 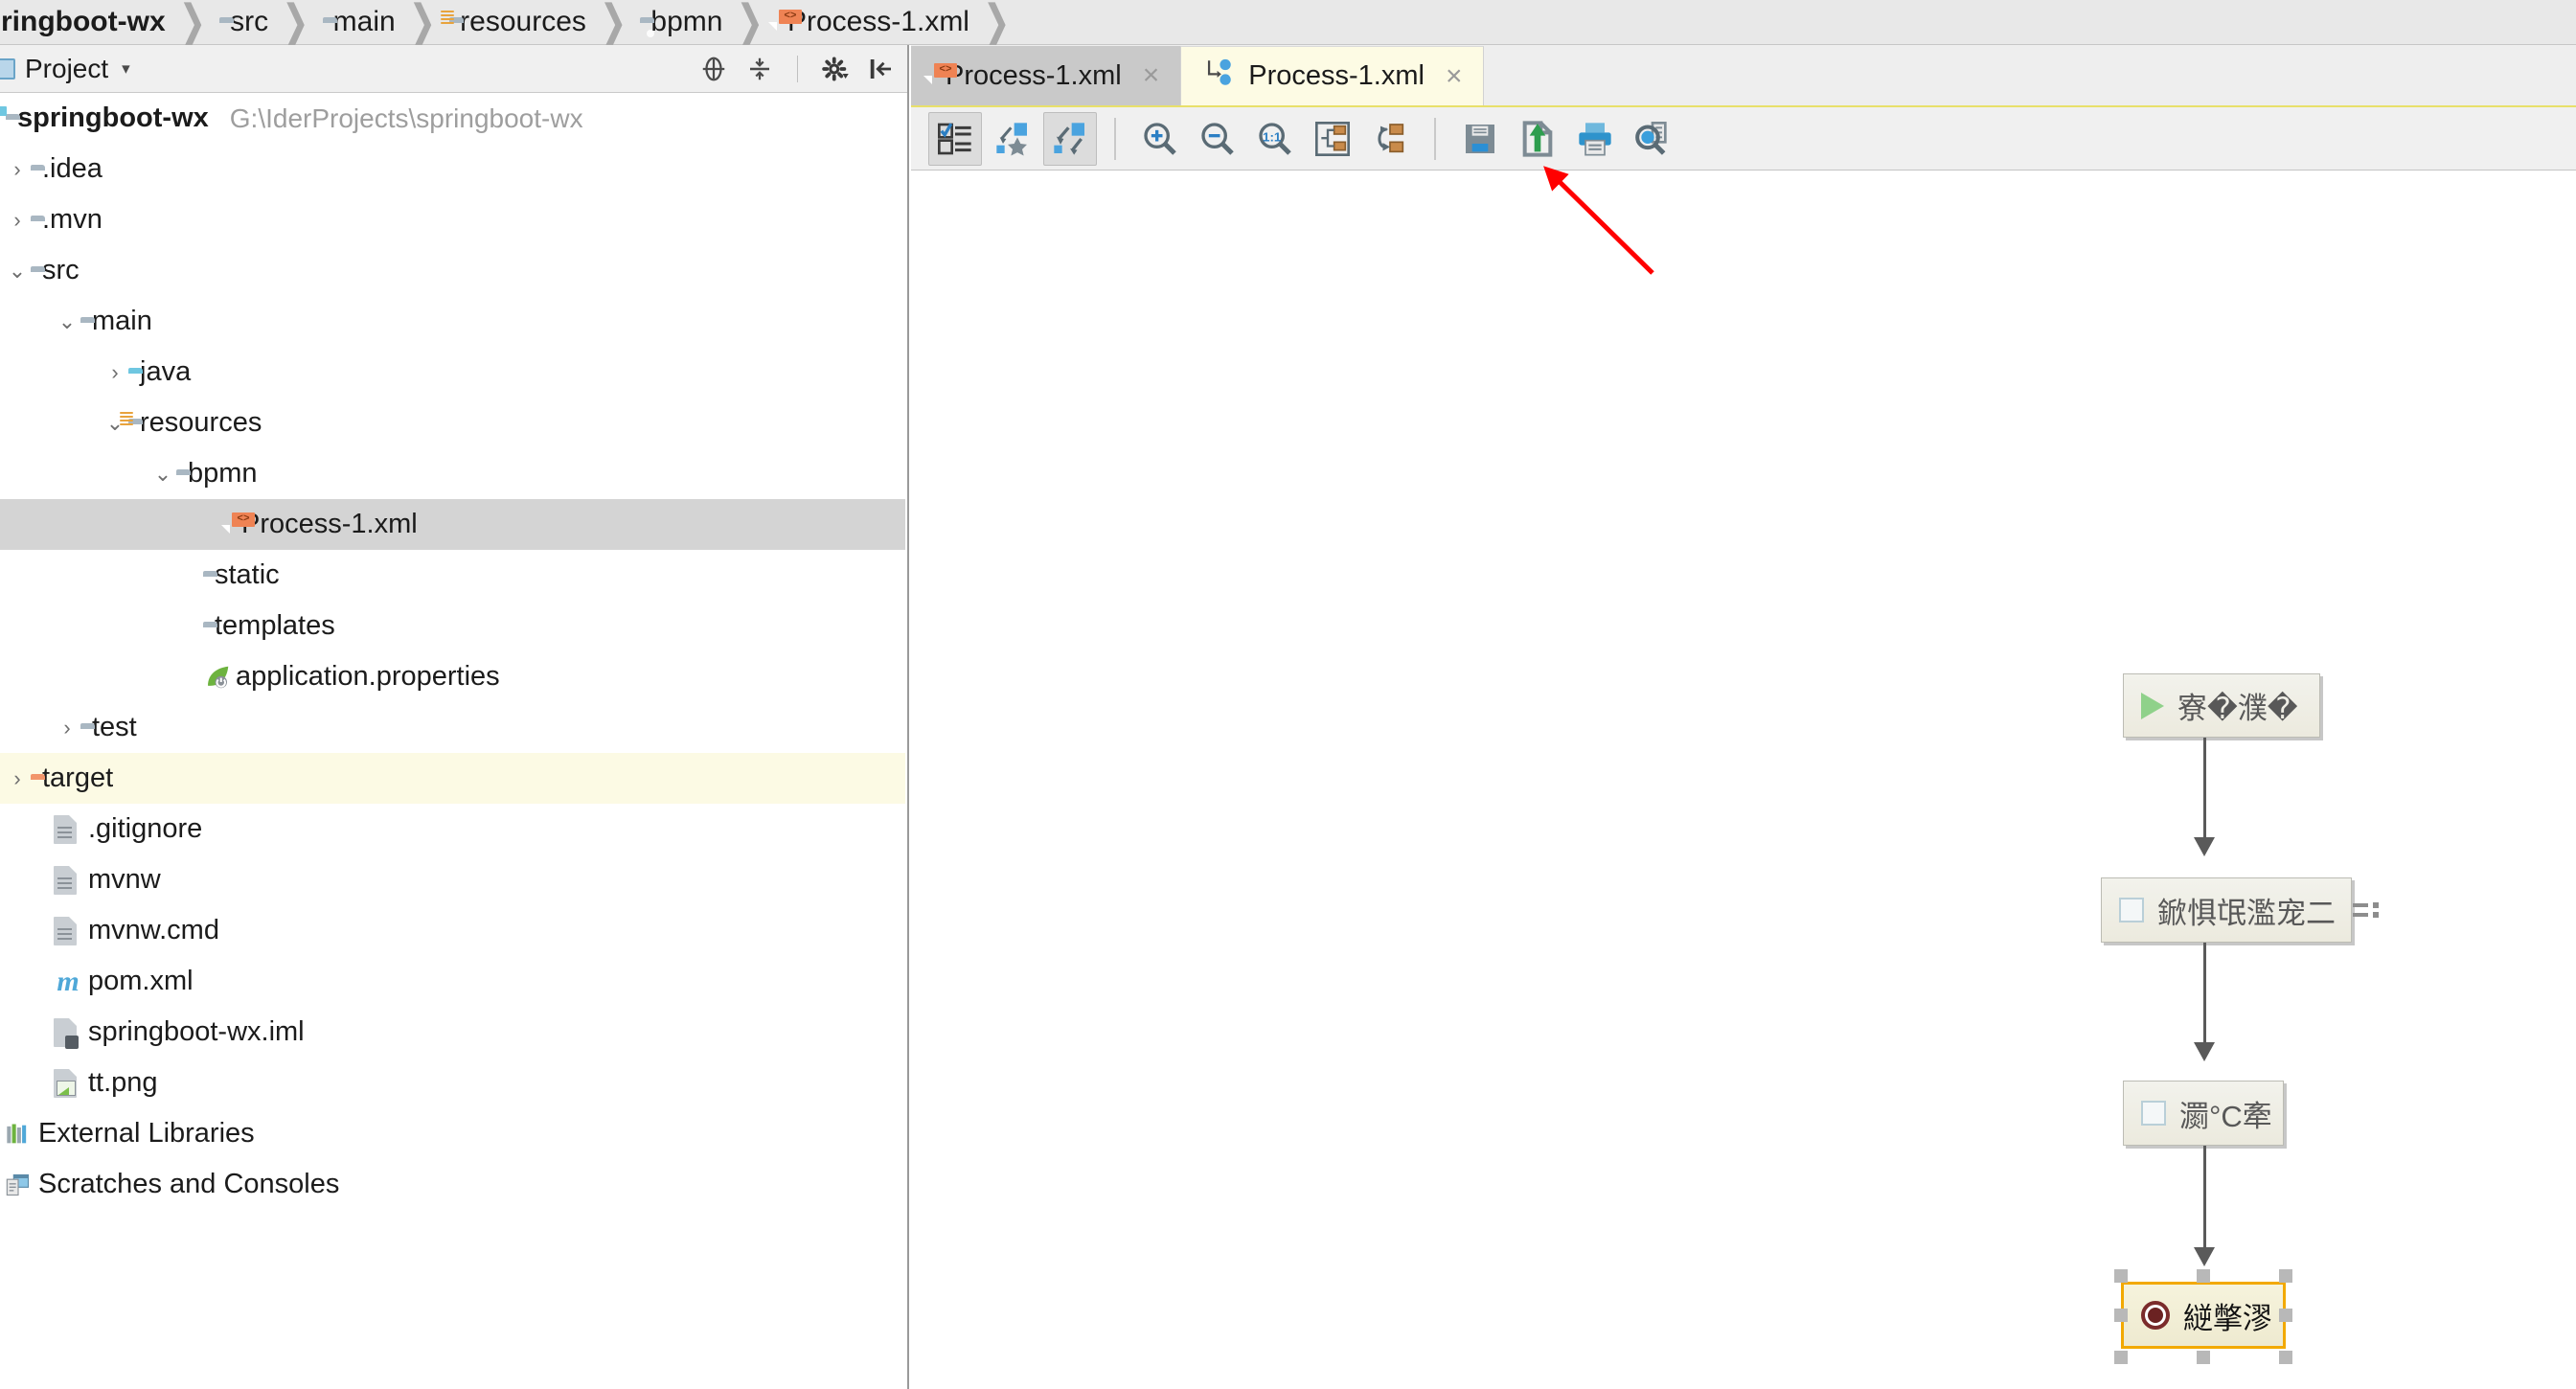 I want to click on tree-row-main: ⌄ main, so click(x=453, y=321).